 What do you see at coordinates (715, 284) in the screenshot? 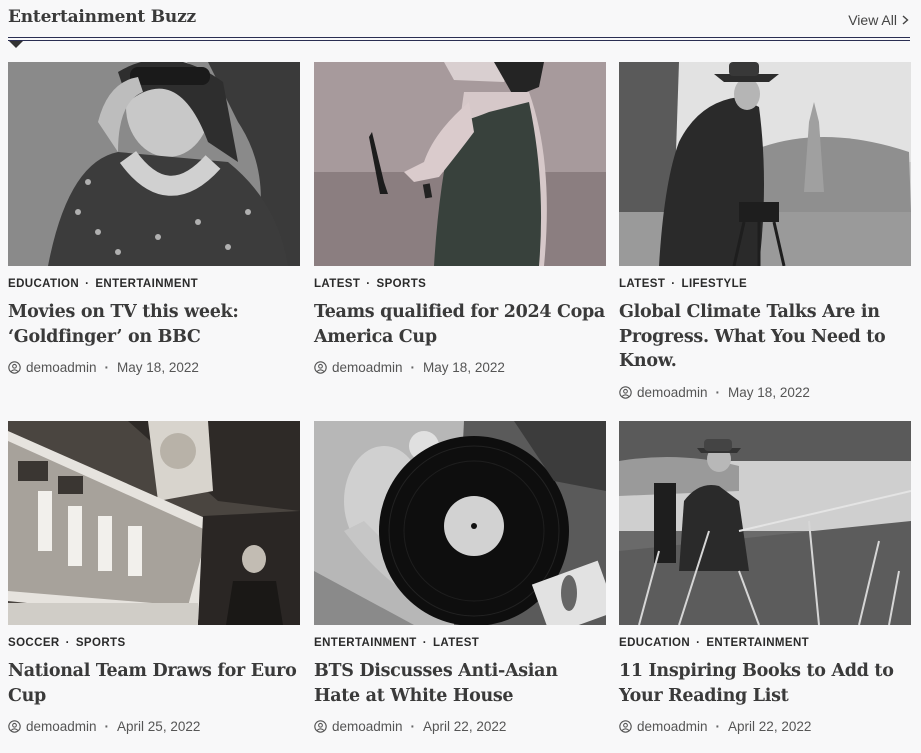
I see `category-link: LIFESTYLE` at bounding box center [715, 284].